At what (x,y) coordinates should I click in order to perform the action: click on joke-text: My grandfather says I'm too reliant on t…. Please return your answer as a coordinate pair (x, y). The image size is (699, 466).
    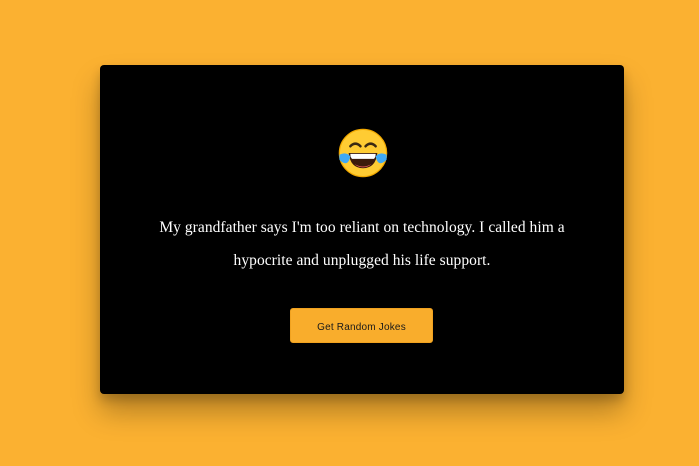
    Looking at the image, I should click on (362, 244).